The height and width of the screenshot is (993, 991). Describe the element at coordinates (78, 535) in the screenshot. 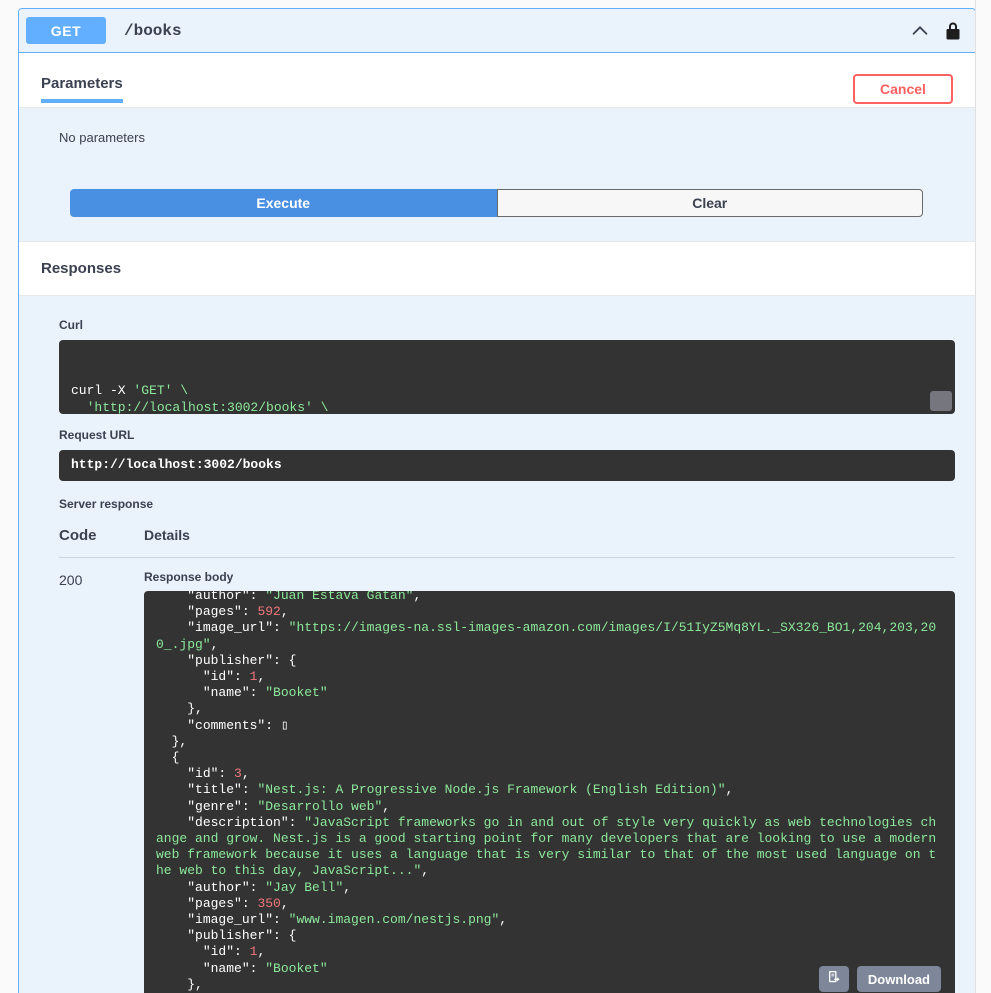

I see `column-header-code: Code` at that location.